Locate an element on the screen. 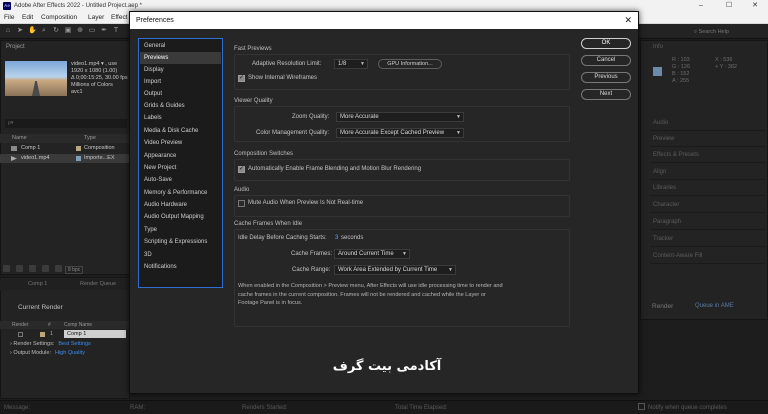 Image resolution: width=768 pixels, height=414 pixels. nav-audio-hardware: Audio Hardware is located at coordinates (180, 205).